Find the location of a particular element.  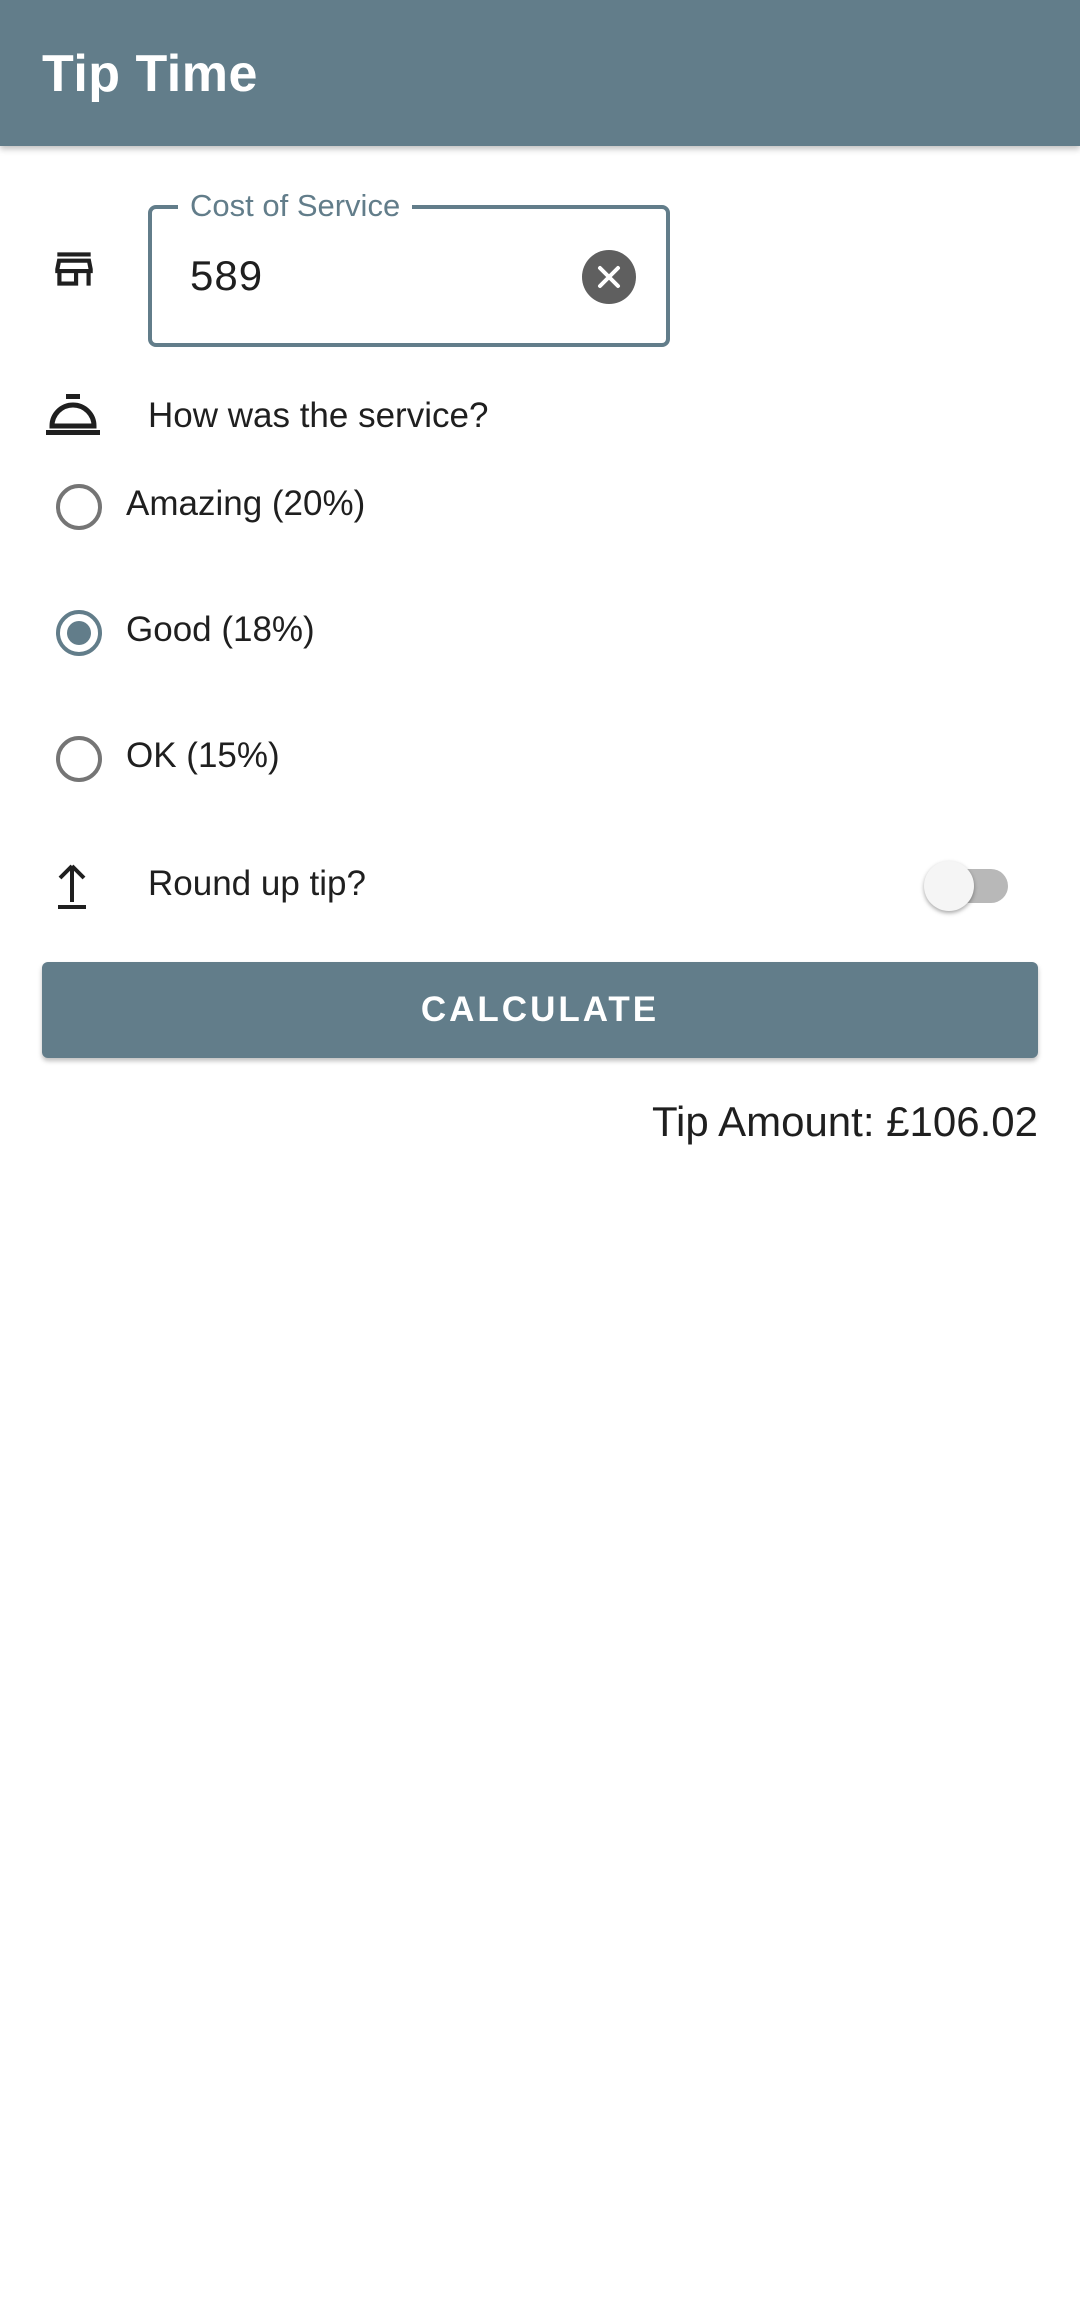

round-up-label: Round up tip? is located at coordinates (257, 883).